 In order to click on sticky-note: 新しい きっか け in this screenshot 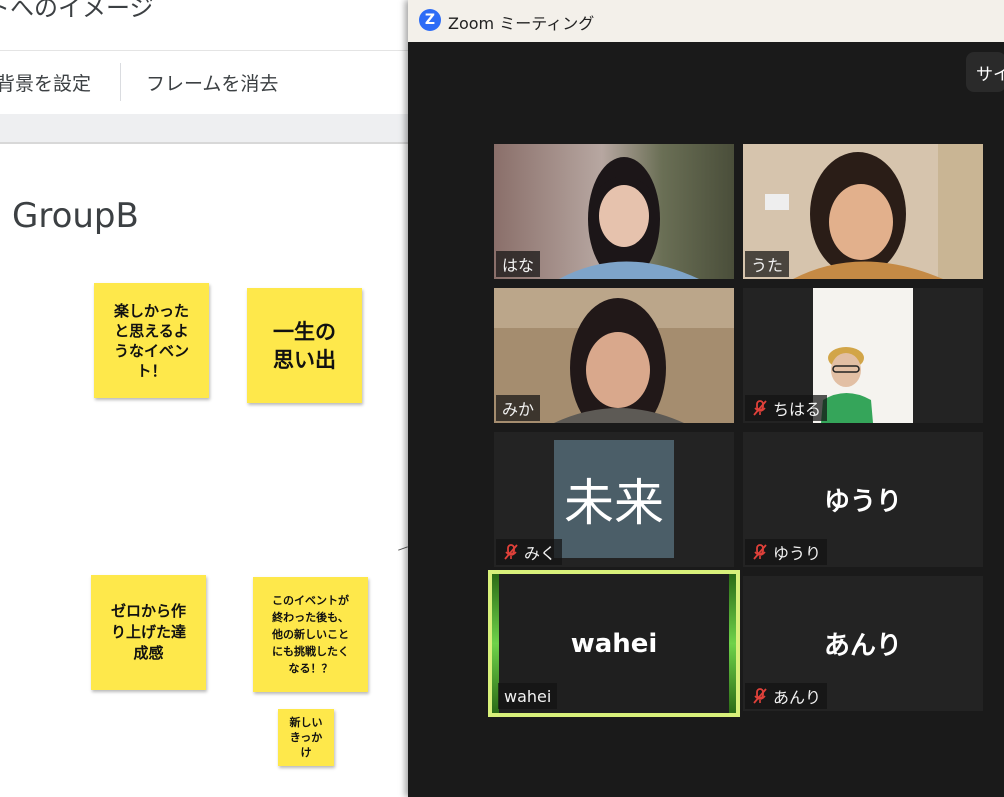, I will do `click(306, 737)`.